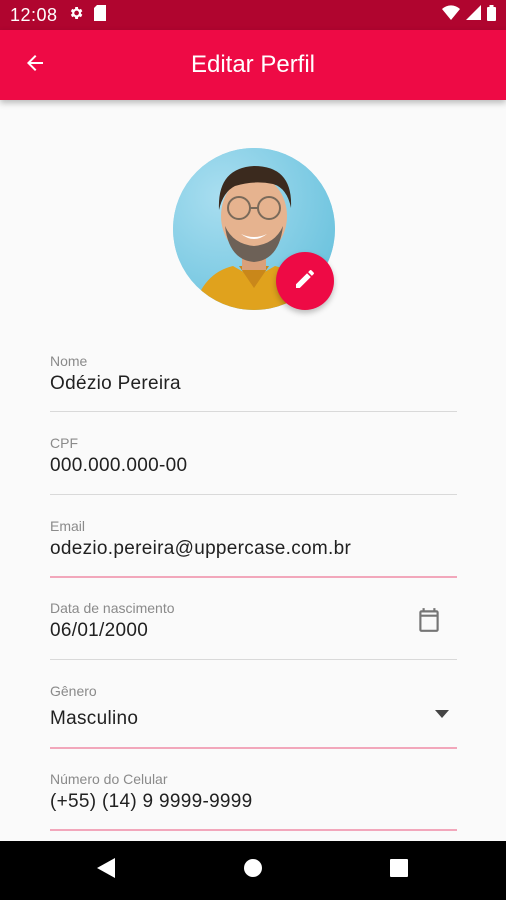 The image size is (506, 900). I want to click on back-triangle-icon, so click(106, 870).